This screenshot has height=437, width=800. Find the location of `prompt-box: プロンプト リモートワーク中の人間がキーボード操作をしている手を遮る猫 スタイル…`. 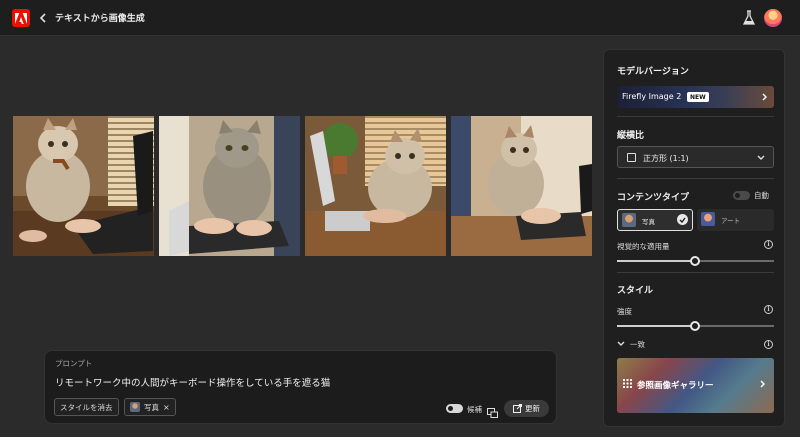

prompt-box: プロンプト リモートワーク中の人間がキーボード操作をしている手を遮る猫 スタイル… is located at coordinates (300, 387).